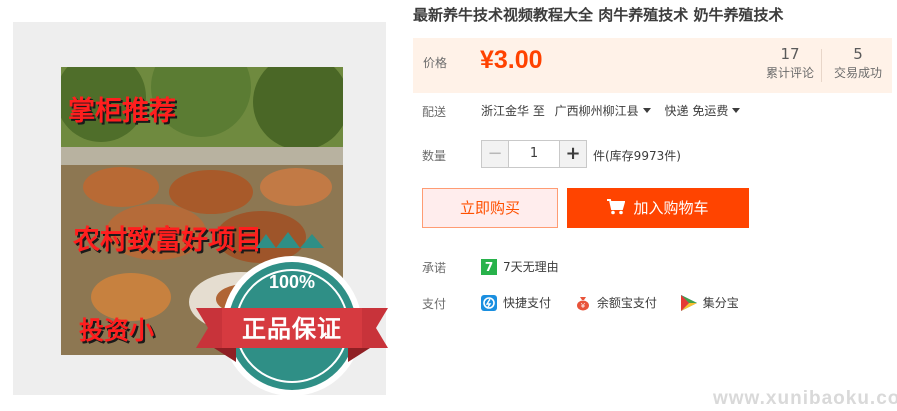  I want to click on pay-yuebao-label: 余额宝支付, so click(626, 303).